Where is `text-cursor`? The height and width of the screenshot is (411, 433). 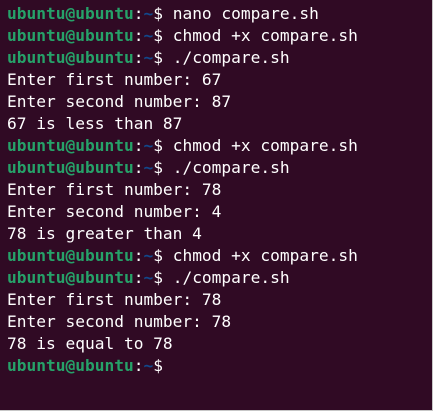
text-cursor is located at coordinates (174, 365).